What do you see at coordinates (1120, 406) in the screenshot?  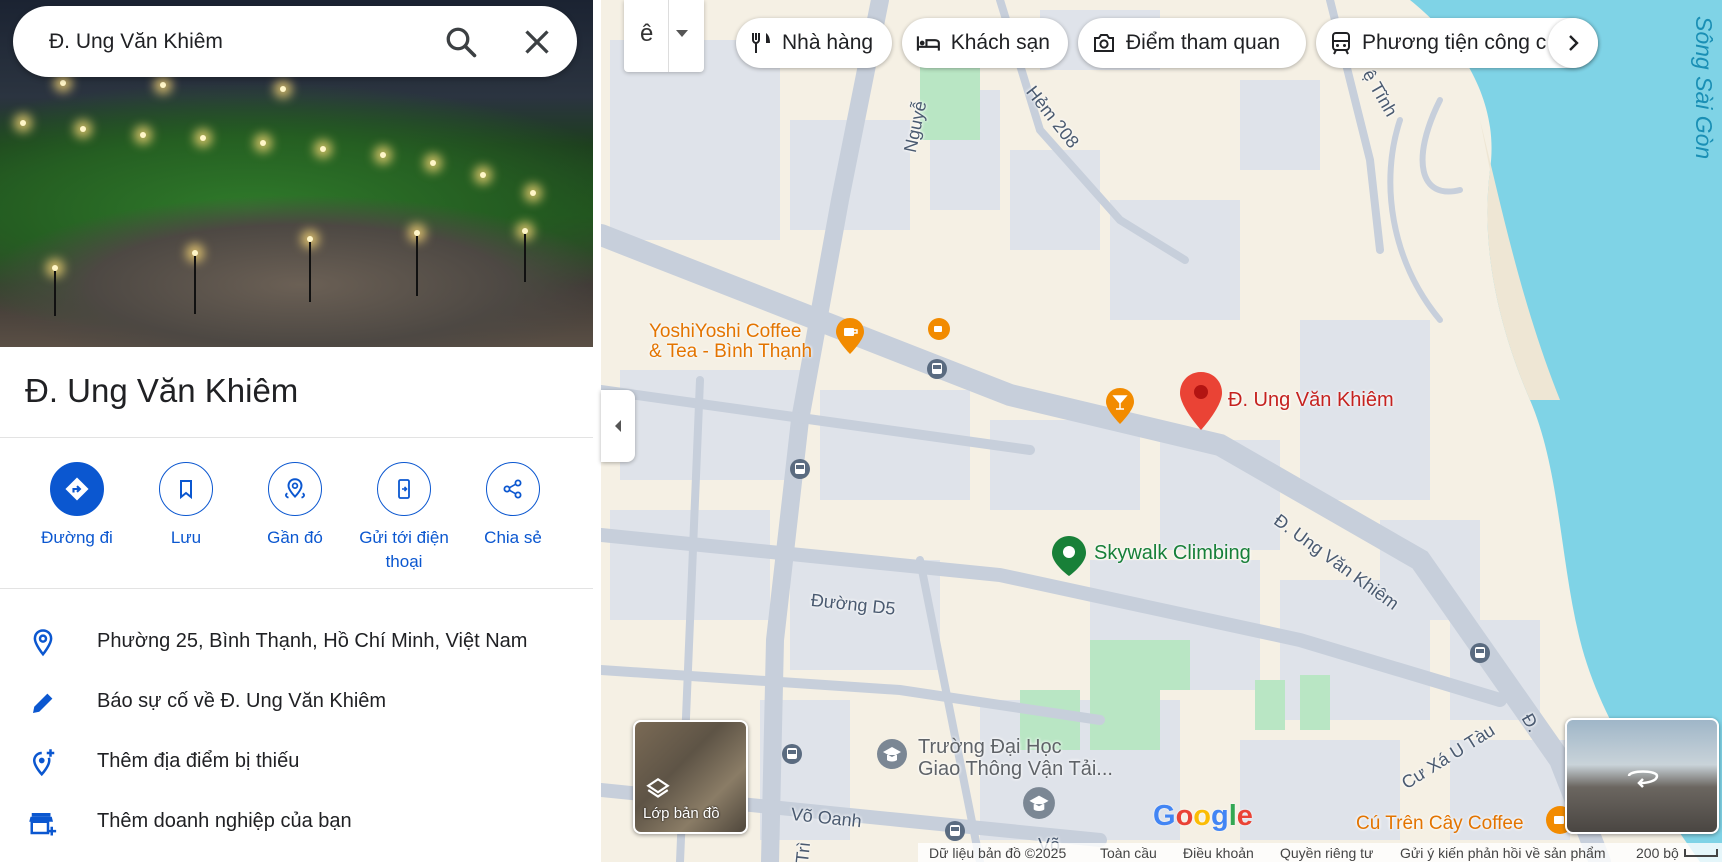 I see `bar-marker-icon` at bounding box center [1120, 406].